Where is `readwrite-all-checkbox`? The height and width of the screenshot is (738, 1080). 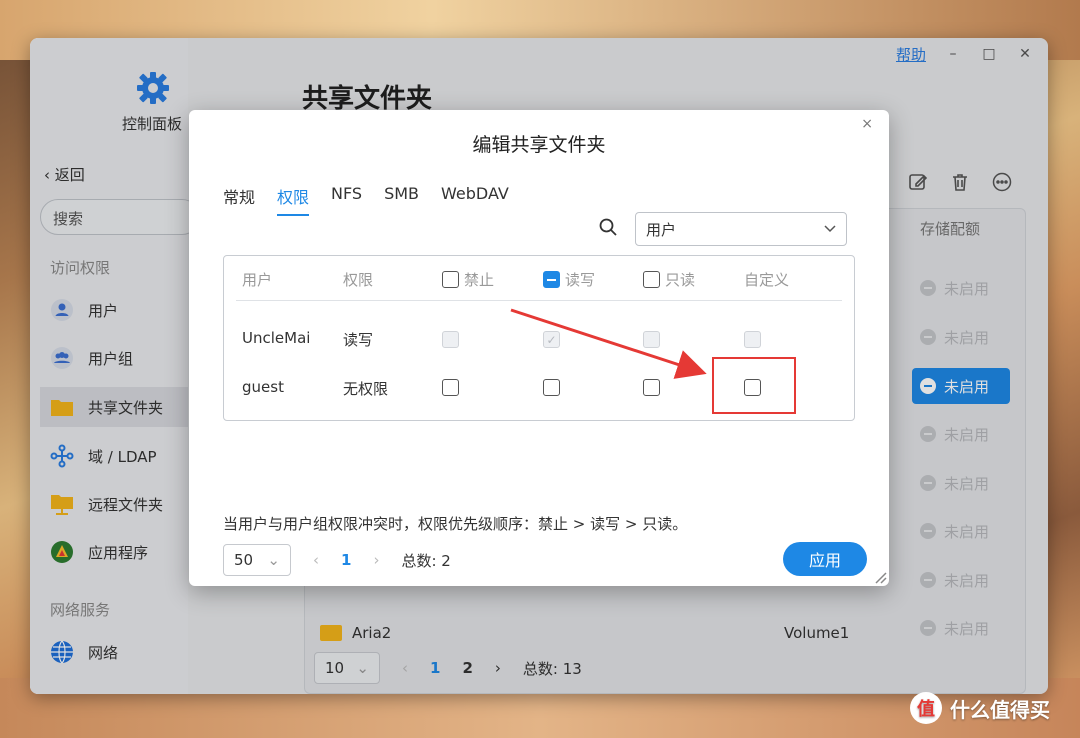
readwrite-all-checkbox is located at coordinates (551, 279).